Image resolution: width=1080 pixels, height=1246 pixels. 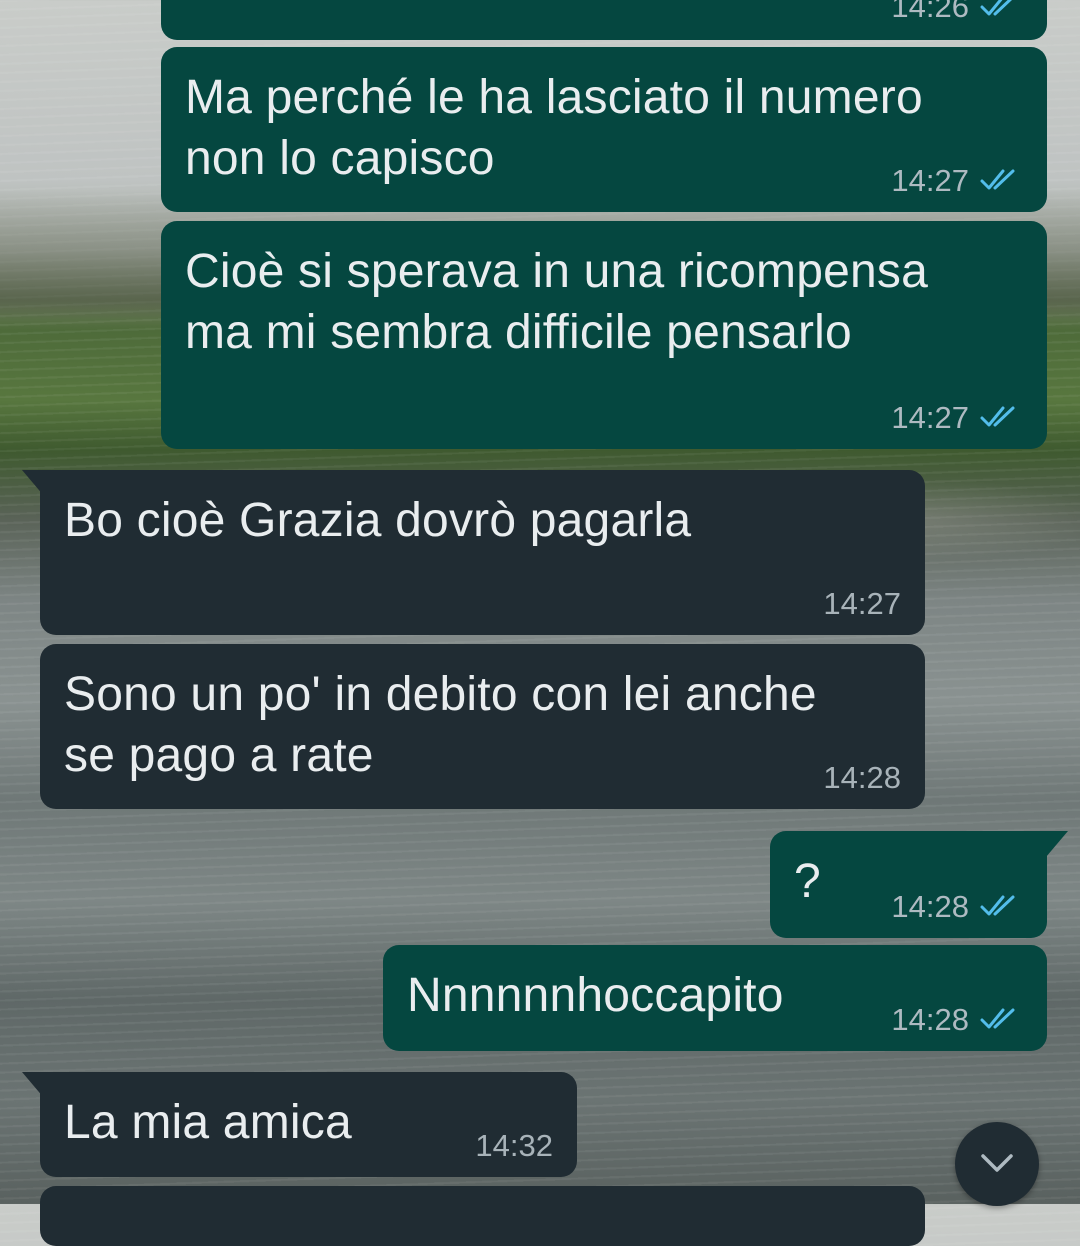 I want to click on scroll-to-bottom-button, so click(x=997, y=1164).